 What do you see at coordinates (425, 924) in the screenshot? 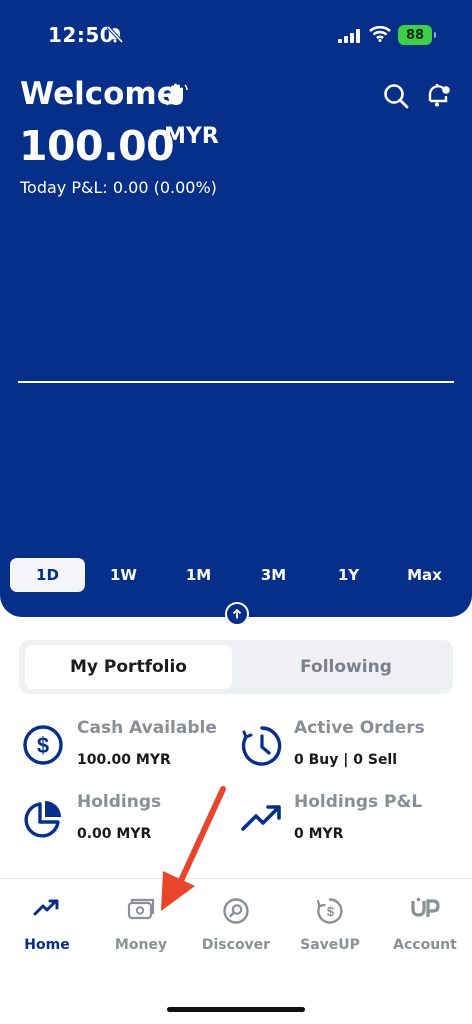
I see `nav-account: Account` at bounding box center [425, 924].